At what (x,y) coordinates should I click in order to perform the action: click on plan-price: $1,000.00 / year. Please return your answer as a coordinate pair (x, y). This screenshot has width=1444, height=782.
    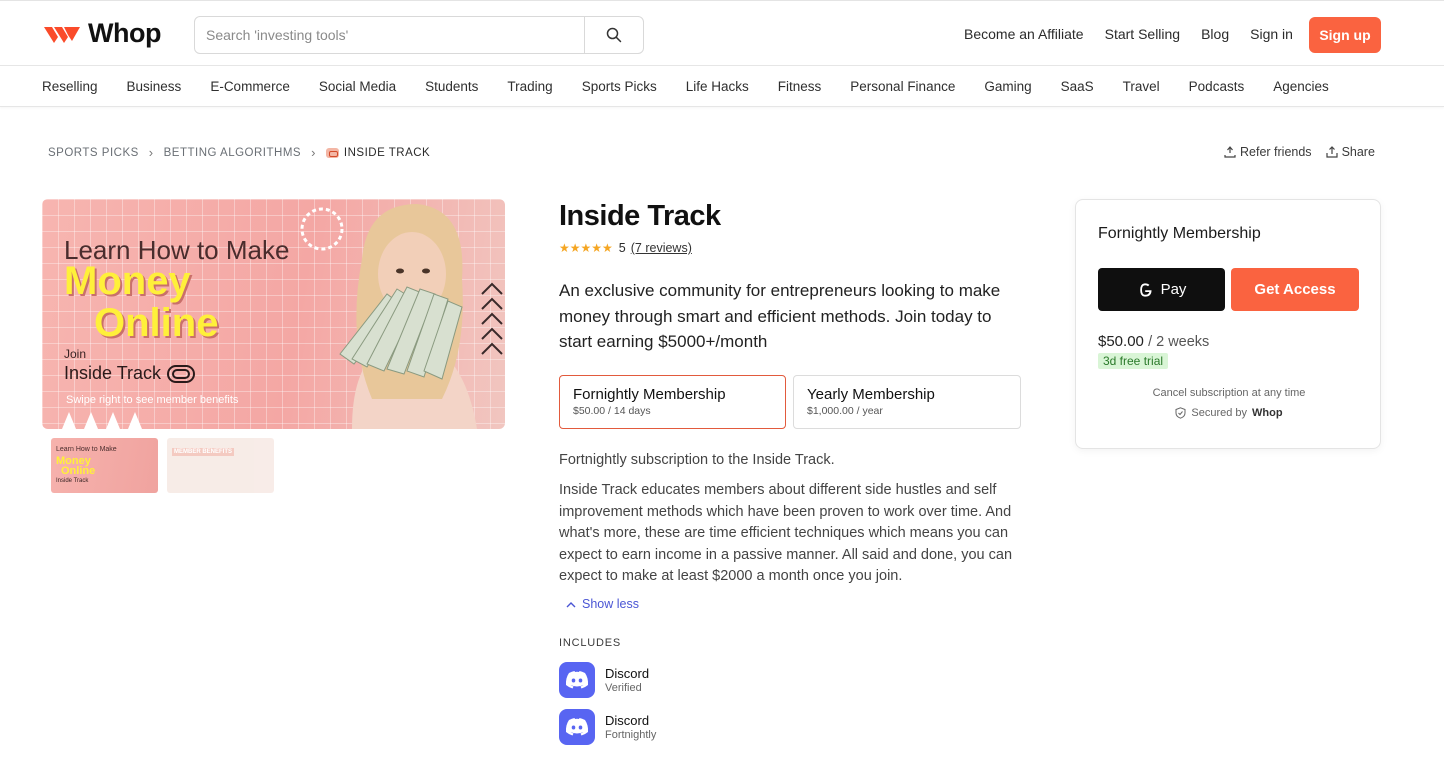
    Looking at the image, I should click on (845, 411).